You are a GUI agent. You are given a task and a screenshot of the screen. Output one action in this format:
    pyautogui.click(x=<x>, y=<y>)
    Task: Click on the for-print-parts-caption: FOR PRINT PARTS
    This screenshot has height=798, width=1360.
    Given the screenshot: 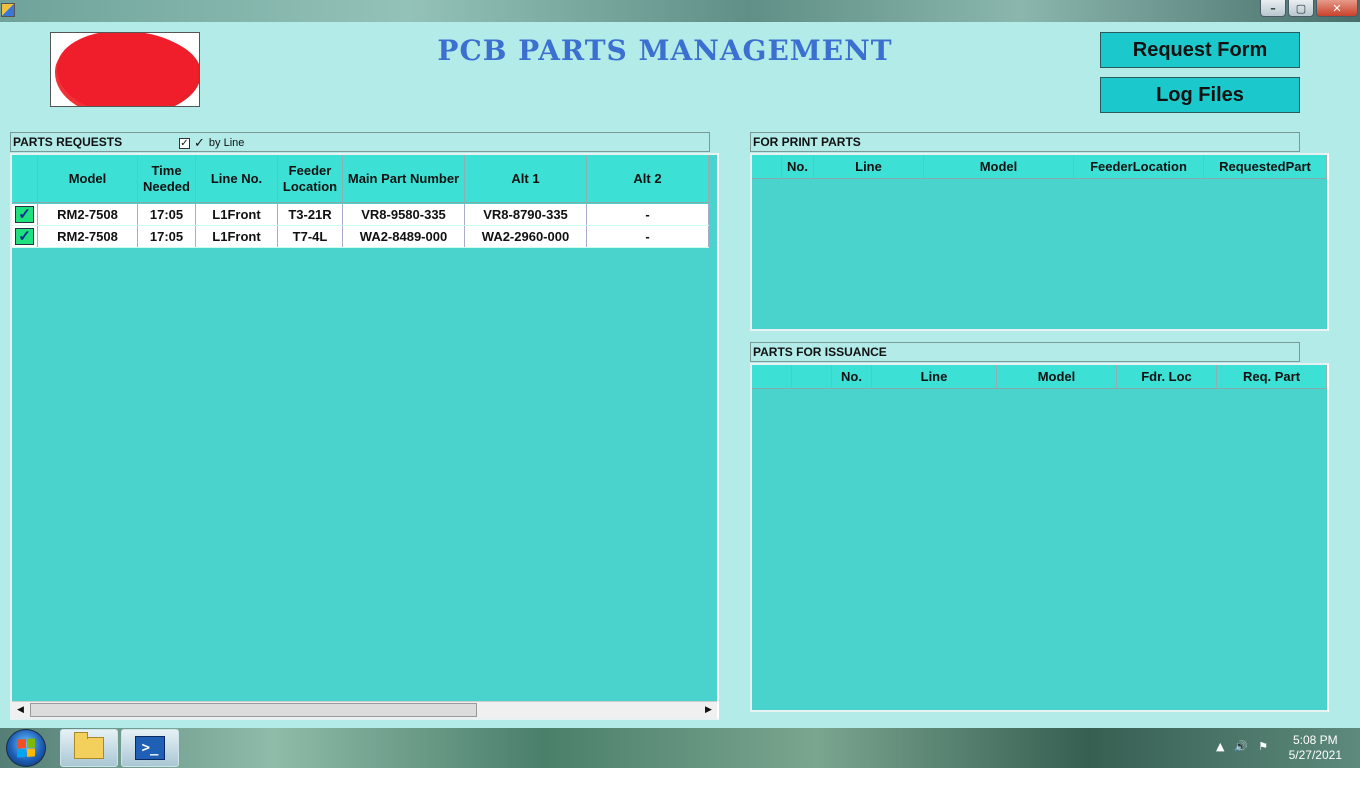 What is the action you would take?
    pyautogui.click(x=1025, y=142)
    